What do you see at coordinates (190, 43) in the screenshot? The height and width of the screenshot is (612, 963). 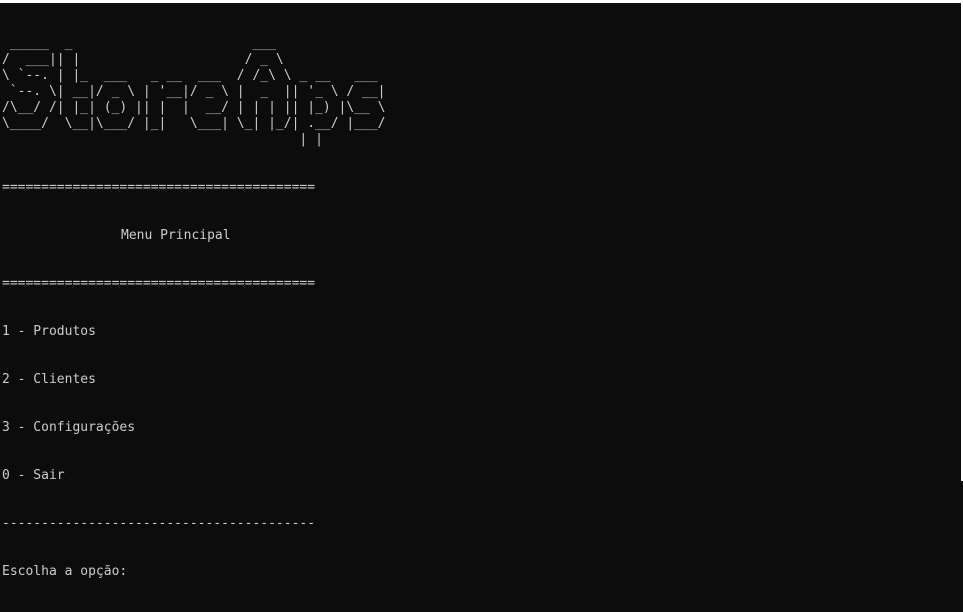 I see `ascii-logo-line: _____ _ ___` at bounding box center [190, 43].